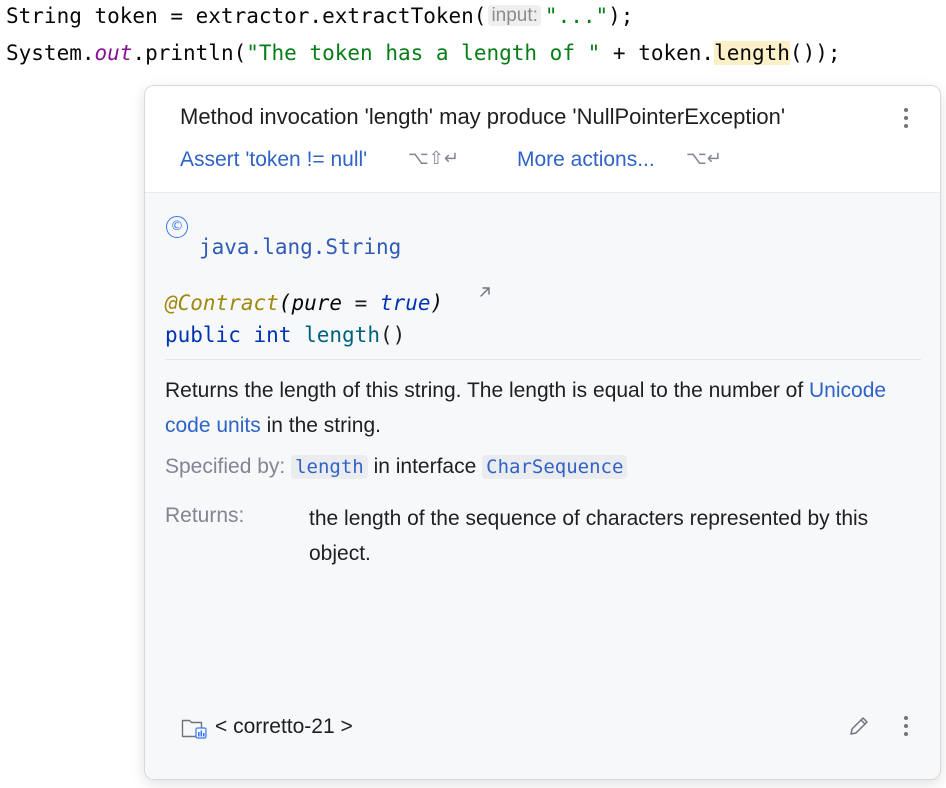 The image size is (946, 788). I want to click on highlighted-method-call: length, so click(752, 53).